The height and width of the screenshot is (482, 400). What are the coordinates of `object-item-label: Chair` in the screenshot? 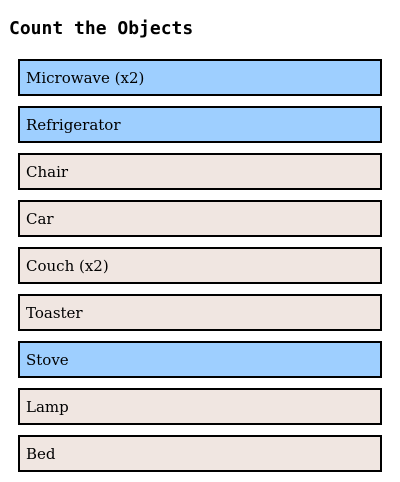 It's located at (47, 171).